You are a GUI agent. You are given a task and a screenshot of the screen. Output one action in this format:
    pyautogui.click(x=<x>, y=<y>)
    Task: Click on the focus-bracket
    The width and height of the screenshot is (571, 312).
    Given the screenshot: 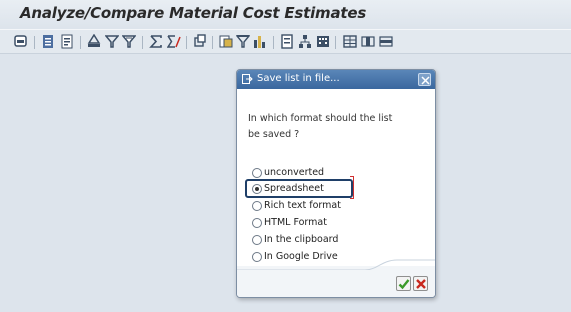 What is the action you would take?
    pyautogui.click(x=352, y=187)
    